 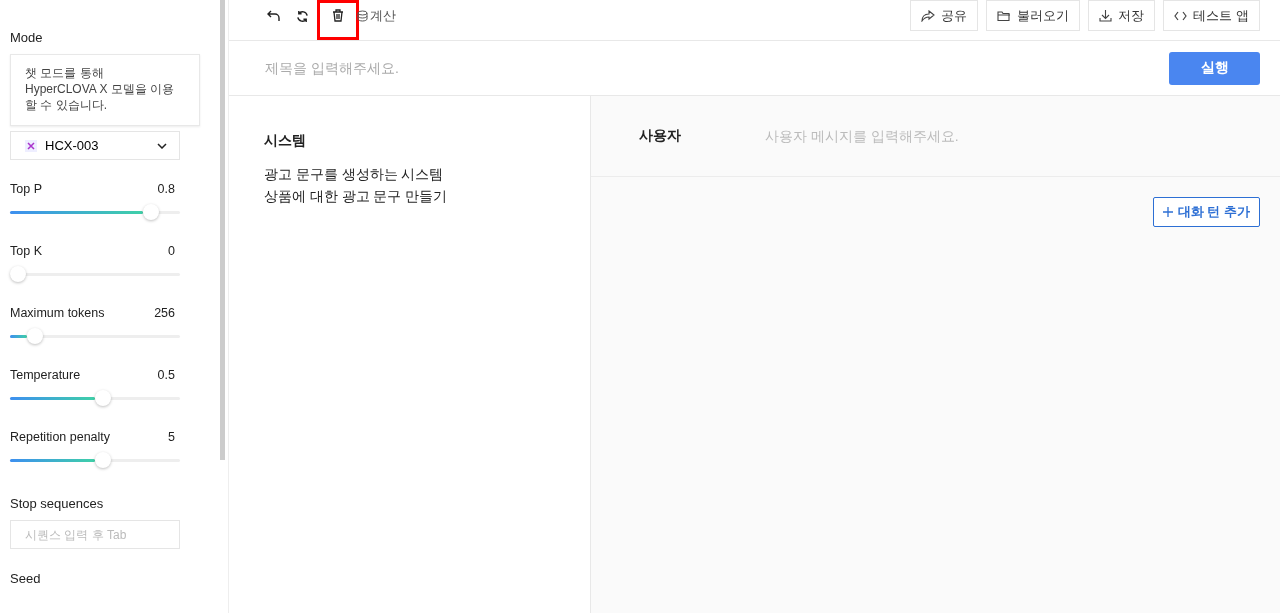 What do you see at coordinates (1004, 15) in the screenshot?
I see `folder-icon` at bounding box center [1004, 15].